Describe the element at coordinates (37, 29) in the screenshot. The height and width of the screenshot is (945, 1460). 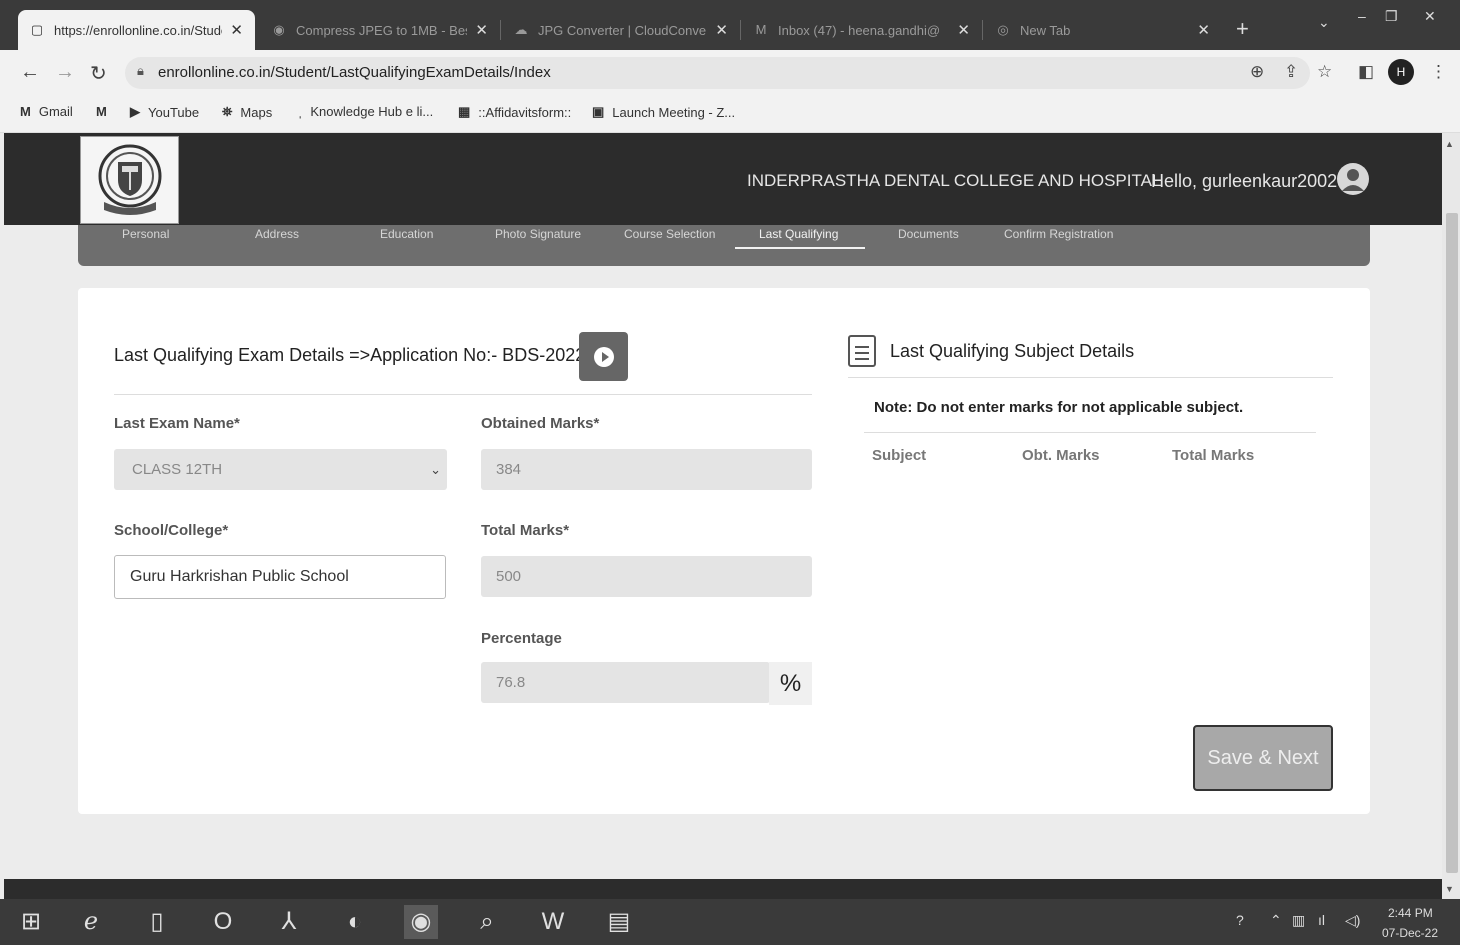
I see `page-icon: ▢` at that location.